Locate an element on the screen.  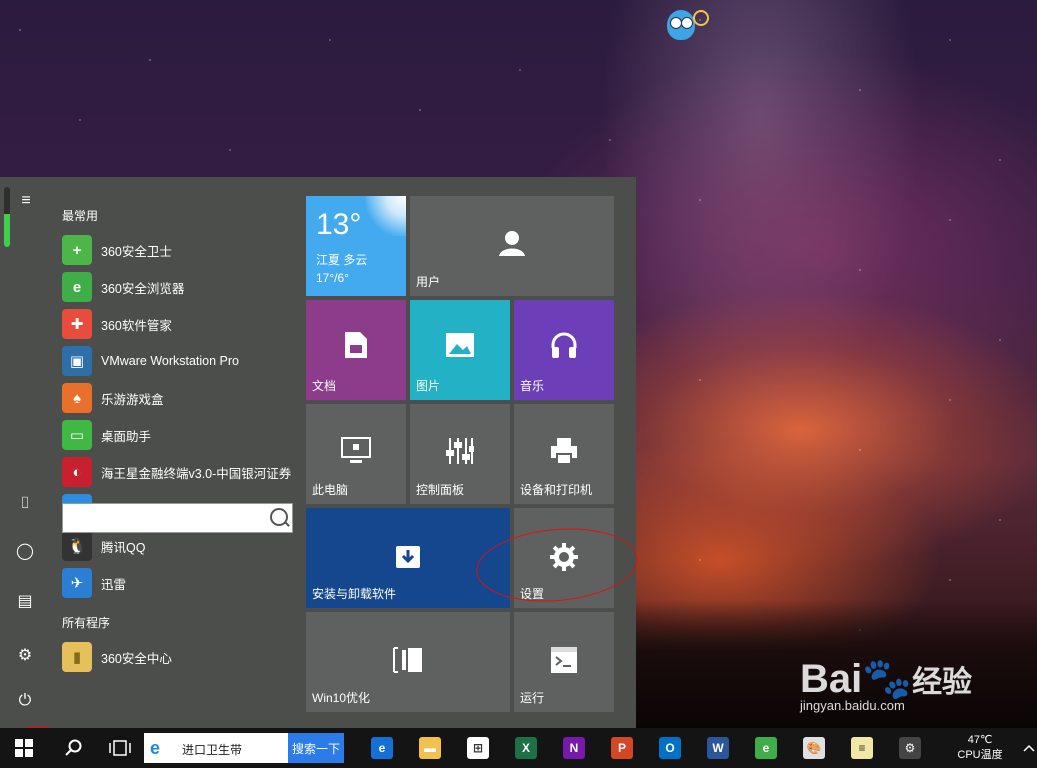
folder-icon: ▮ is located at coordinates (77, 657).